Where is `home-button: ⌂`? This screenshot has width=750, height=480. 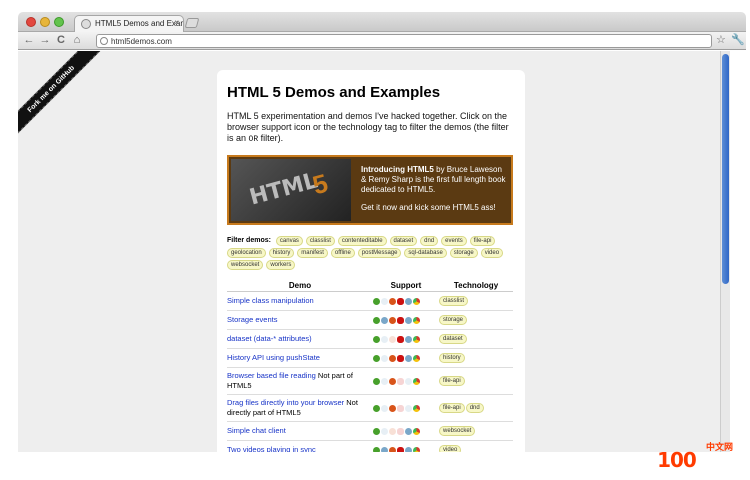
home-button: ⌂ is located at coordinates (77, 40).